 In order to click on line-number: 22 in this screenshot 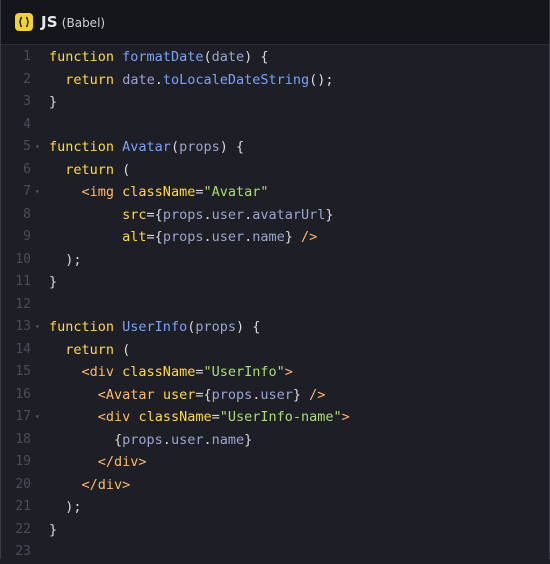, I will do `click(23, 529)`.